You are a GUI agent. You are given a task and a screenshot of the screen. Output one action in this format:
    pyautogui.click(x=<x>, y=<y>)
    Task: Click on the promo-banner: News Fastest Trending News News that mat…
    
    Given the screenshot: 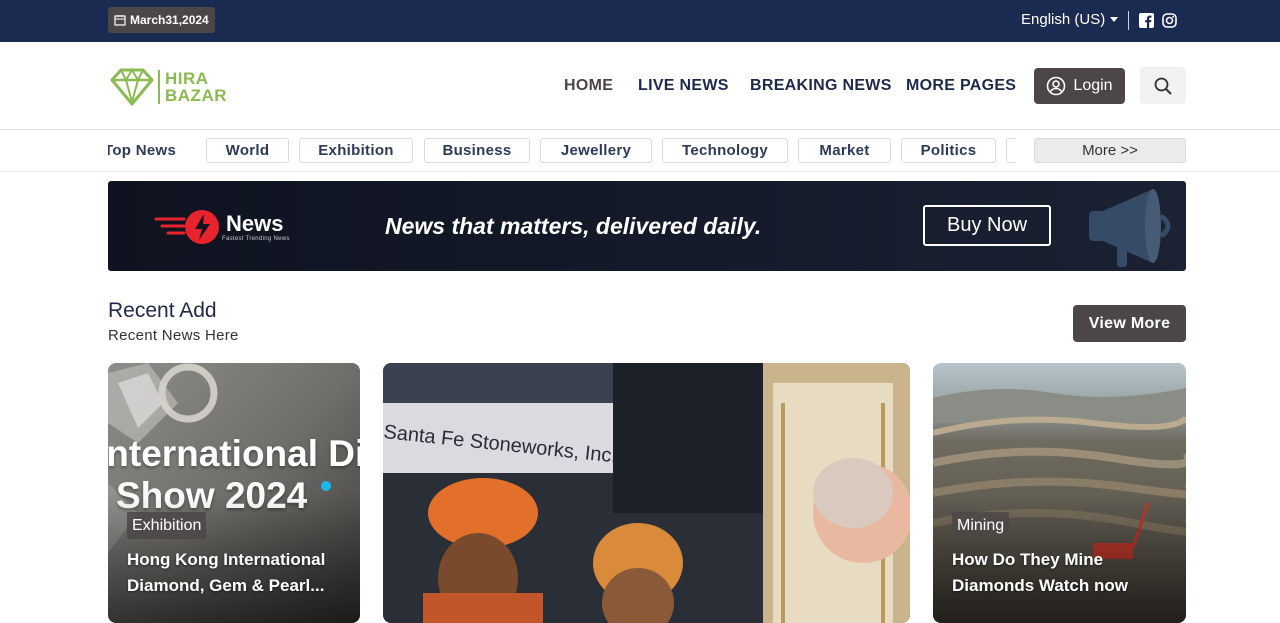 What is the action you would take?
    pyautogui.click(x=647, y=226)
    